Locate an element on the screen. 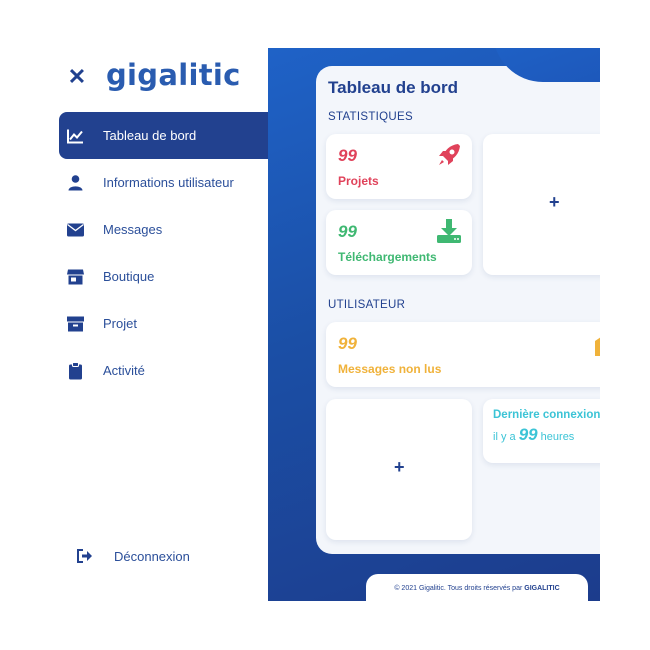  sign-out-icon is located at coordinates (85, 556).